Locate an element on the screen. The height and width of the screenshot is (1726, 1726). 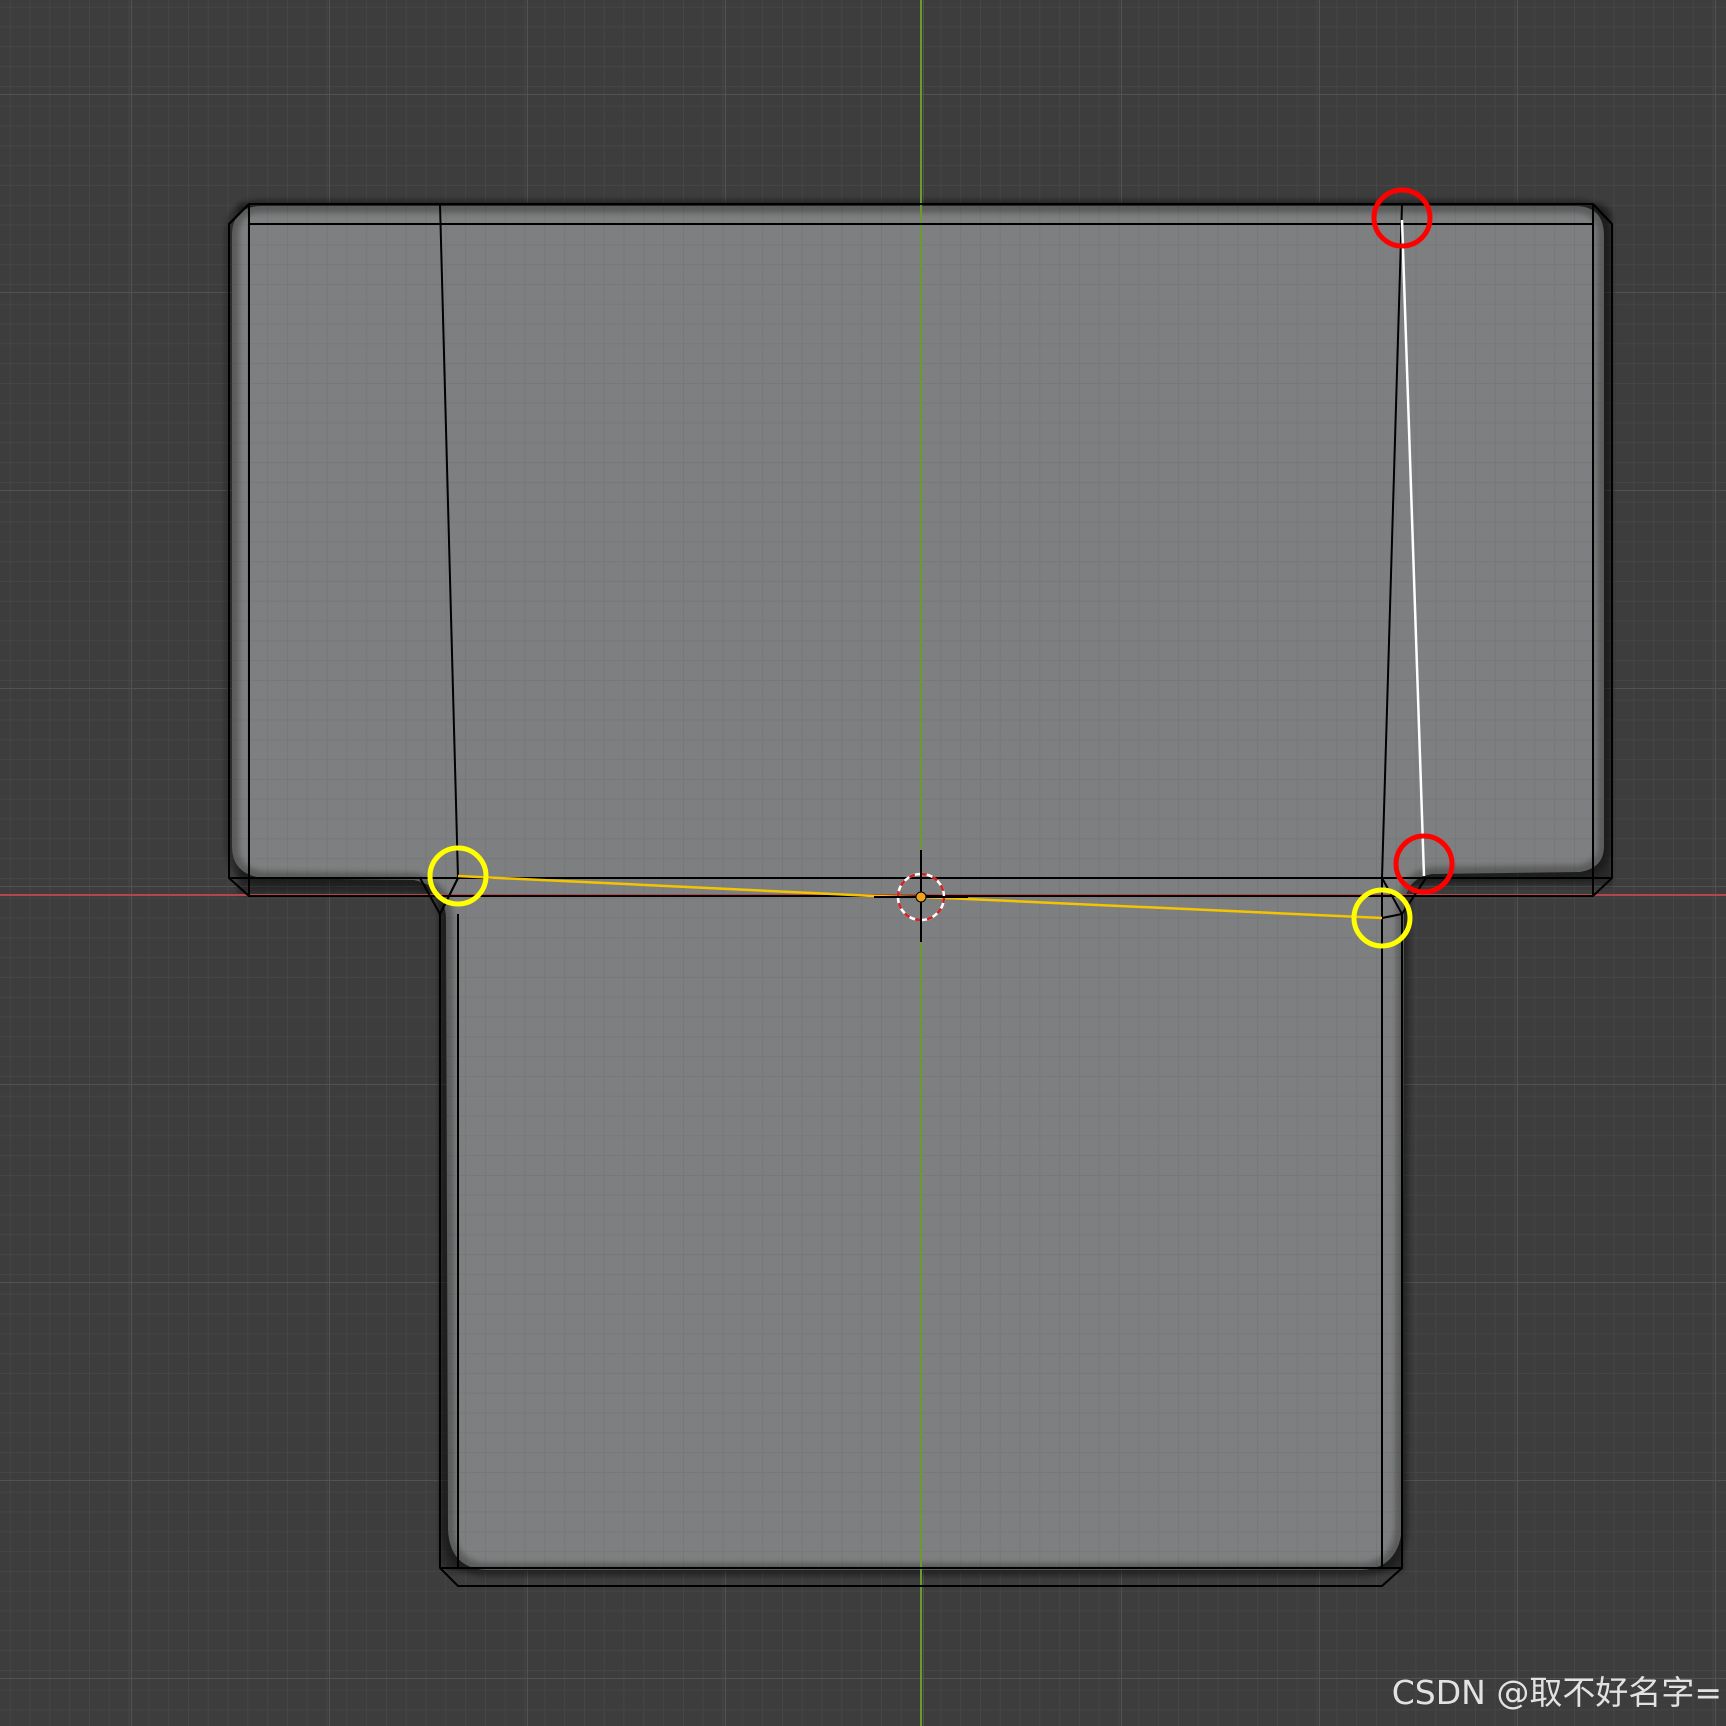
watermark-text: CSDN @取不好名字= is located at coordinates (1556, 1692).